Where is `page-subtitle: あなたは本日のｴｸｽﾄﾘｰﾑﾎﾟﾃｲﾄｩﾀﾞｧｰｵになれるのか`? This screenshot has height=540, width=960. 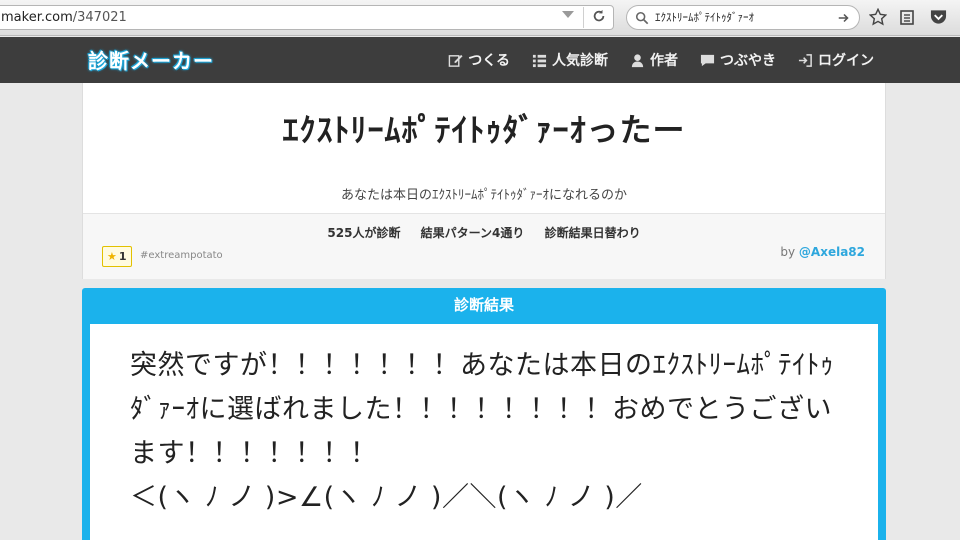 page-subtitle: あなたは本日のｴｸｽﾄﾘｰﾑﾎﾟﾃｲﾄｩﾀﾞｧｰｵになれるのか is located at coordinates (483, 195).